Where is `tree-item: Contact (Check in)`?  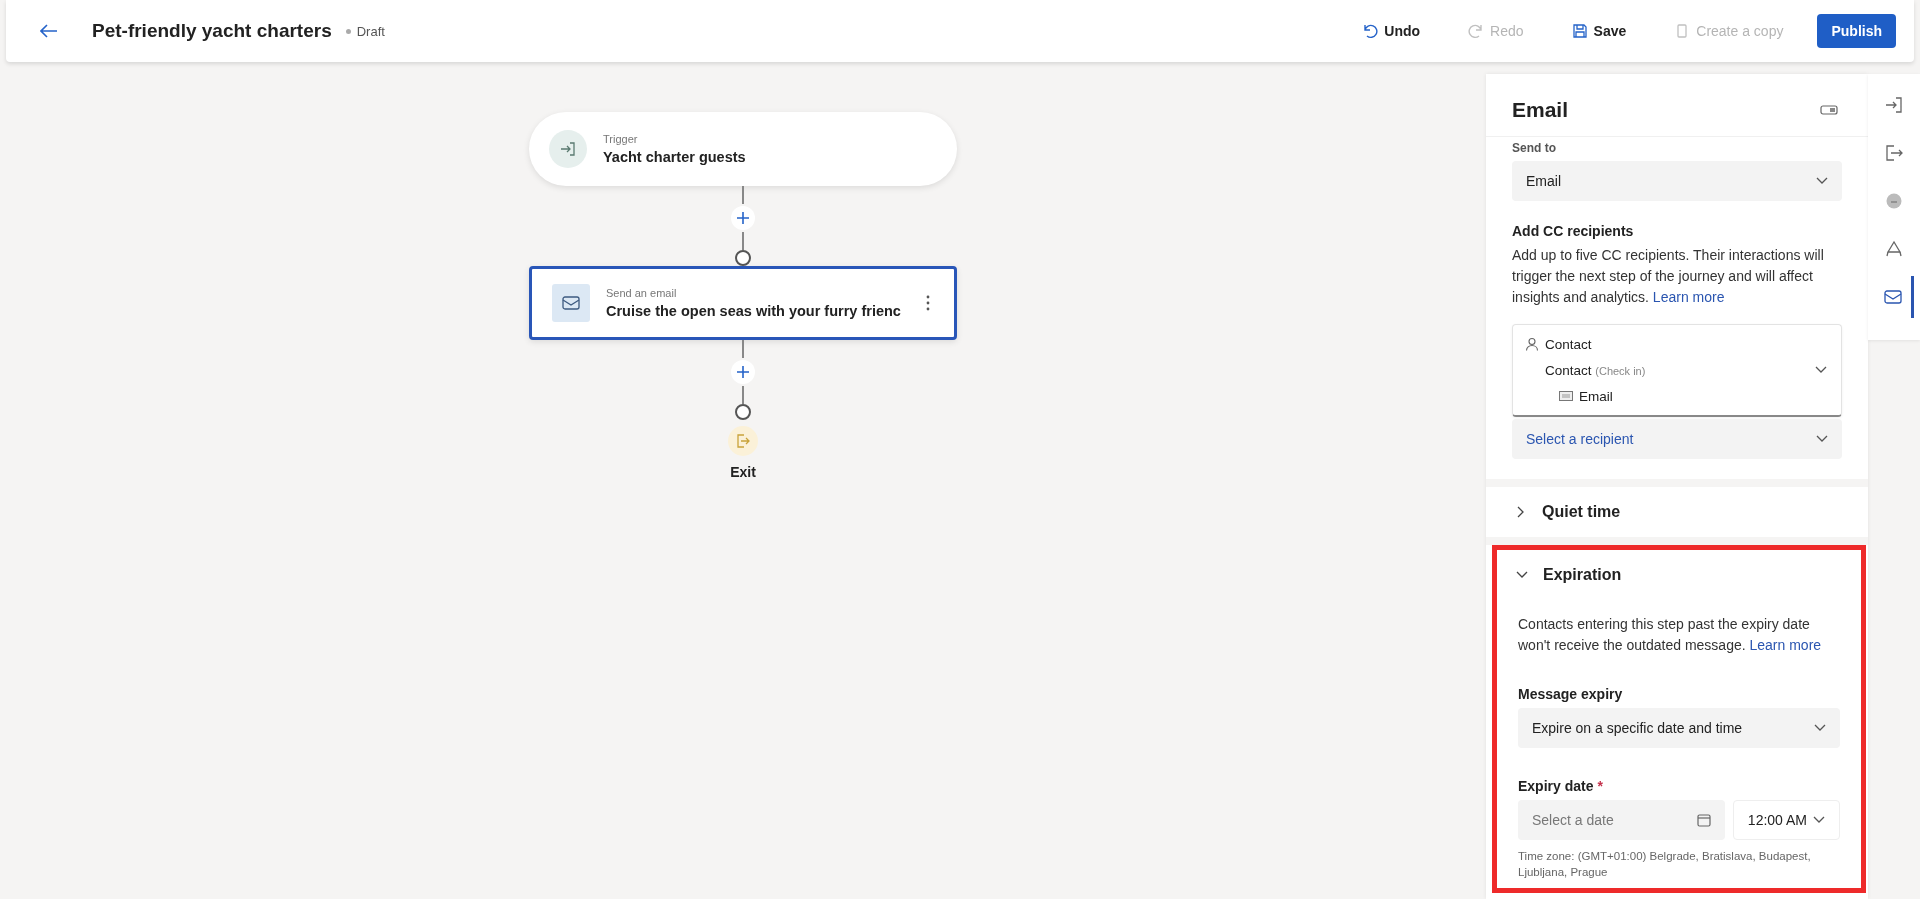
tree-item: Contact (Check in) is located at coordinates (1595, 370).